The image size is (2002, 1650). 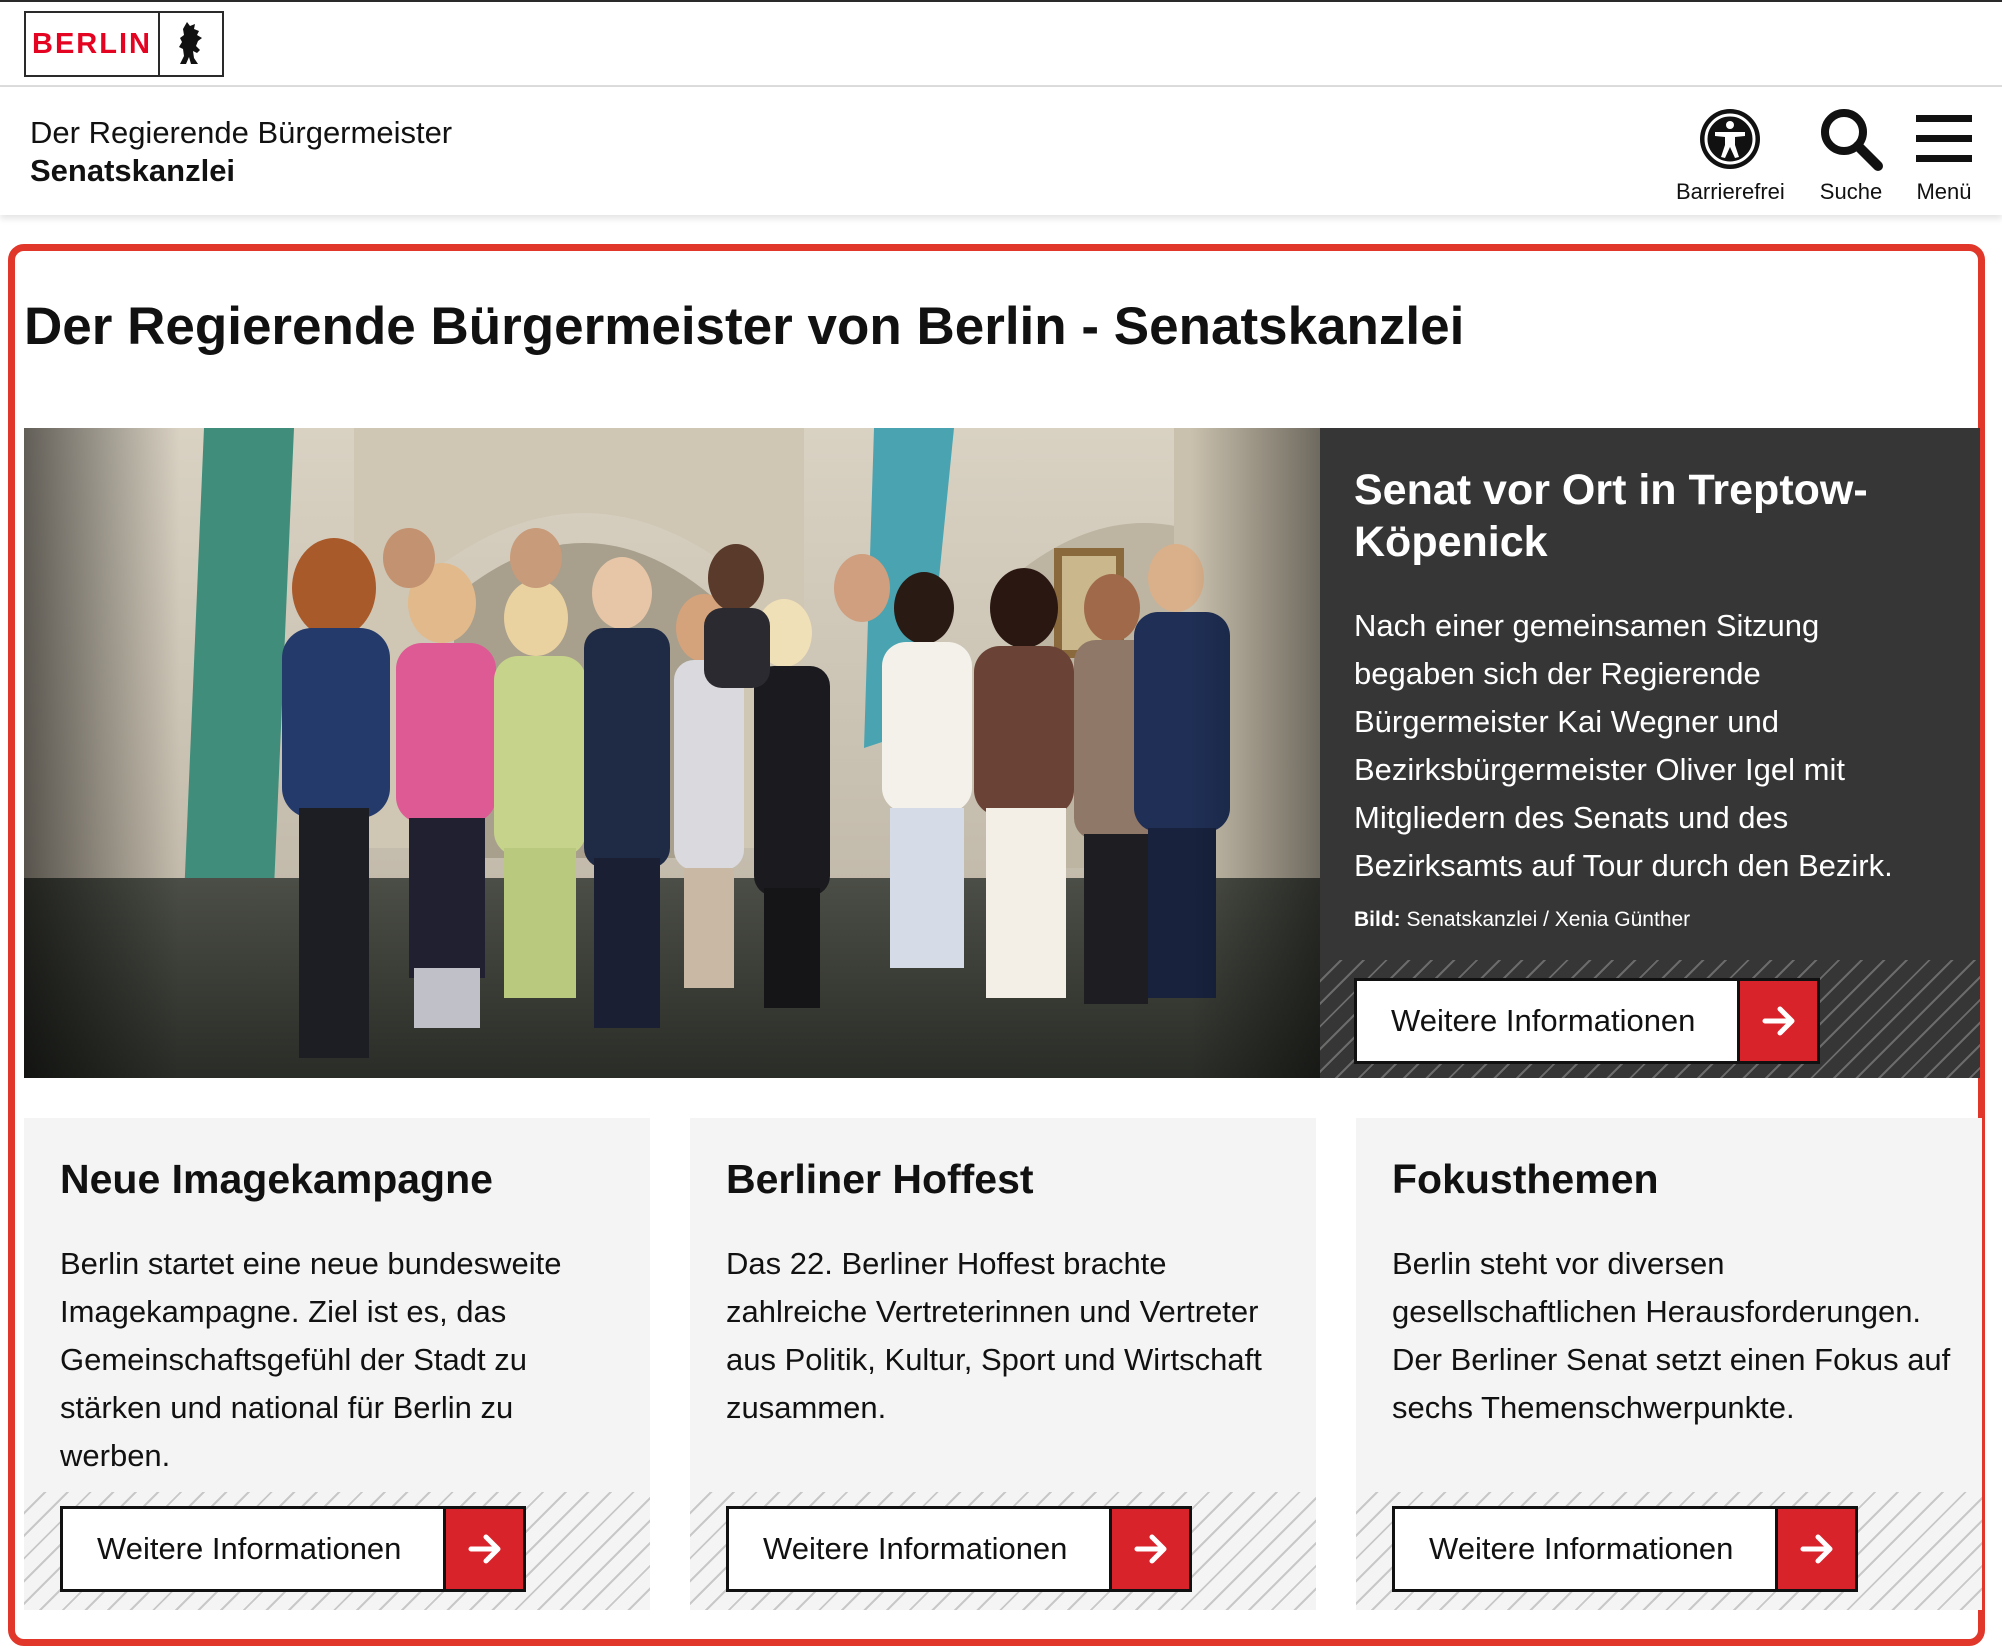 What do you see at coordinates (1730, 191) in the screenshot?
I see `accessibility-label: Barrierefrei` at bounding box center [1730, 191].